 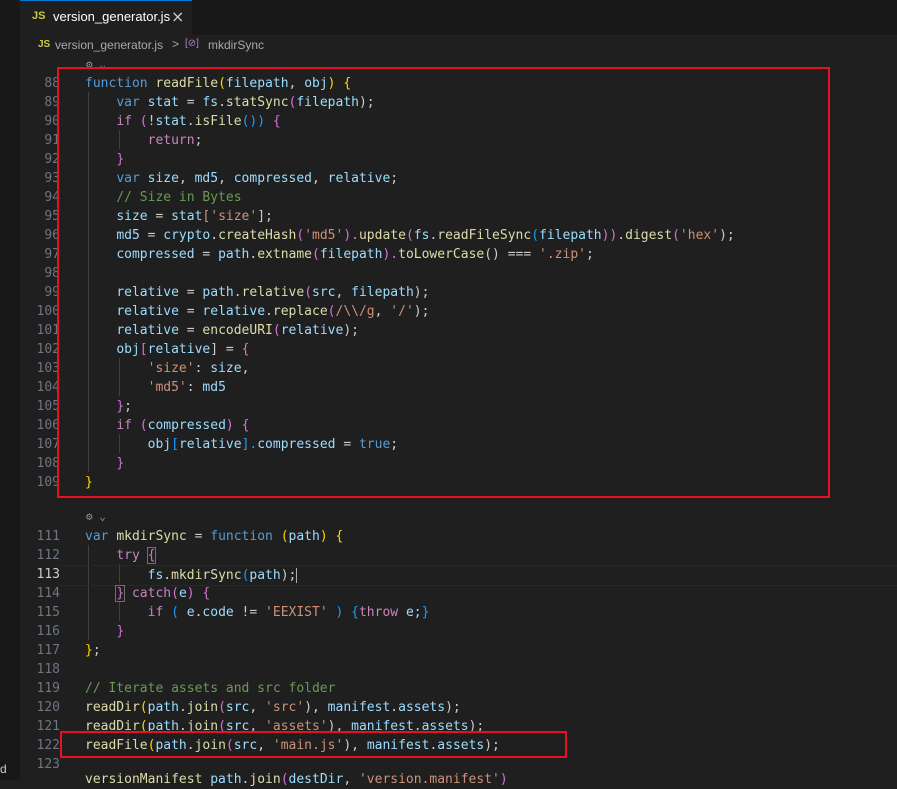 I want to click on code-line: }, so click(x=104, y=631).